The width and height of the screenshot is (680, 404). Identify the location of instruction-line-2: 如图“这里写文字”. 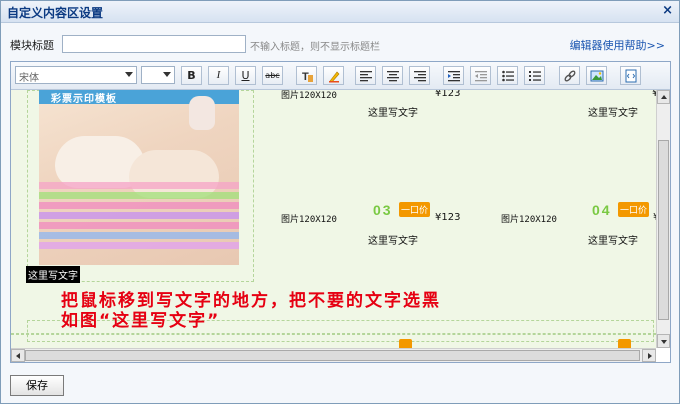
(141, 321).